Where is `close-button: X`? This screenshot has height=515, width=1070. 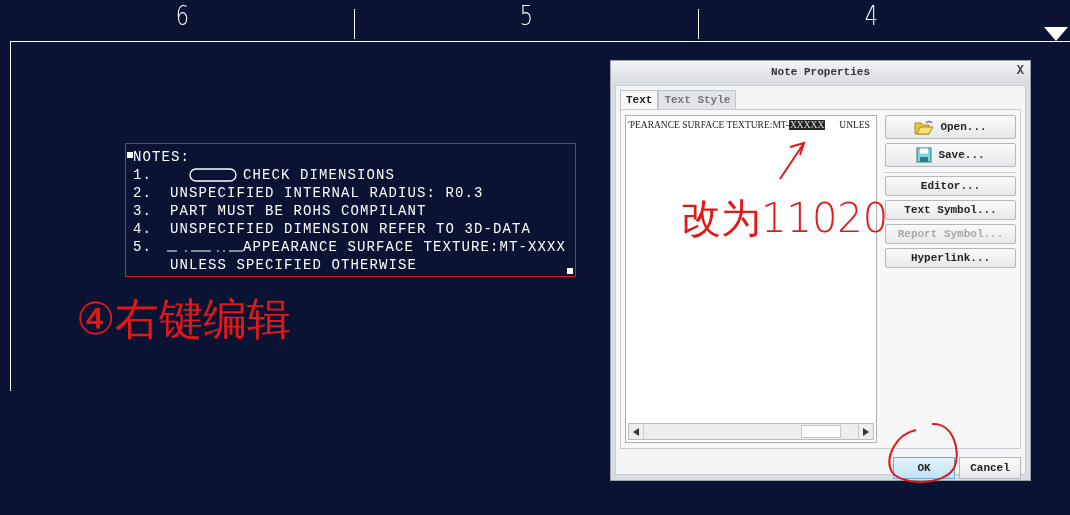 close-button: X is located at coordinates (1020, 71).